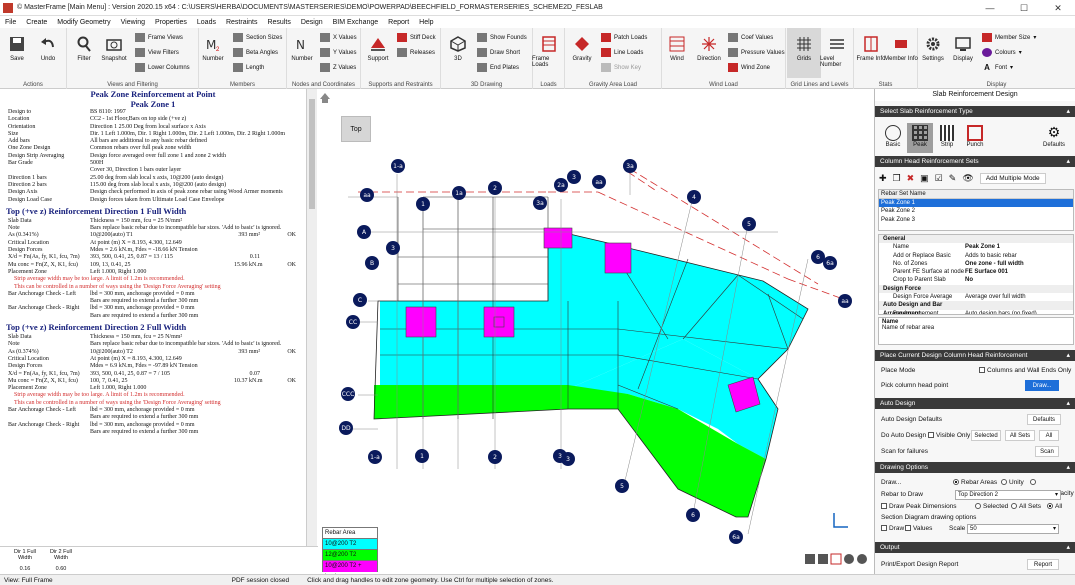 This screenshot has width=1075, height=585. What do you see at coordinates (947, 136) in the screenshot?
I see `tab-strip: Strip` at bounding box center [947, 136].